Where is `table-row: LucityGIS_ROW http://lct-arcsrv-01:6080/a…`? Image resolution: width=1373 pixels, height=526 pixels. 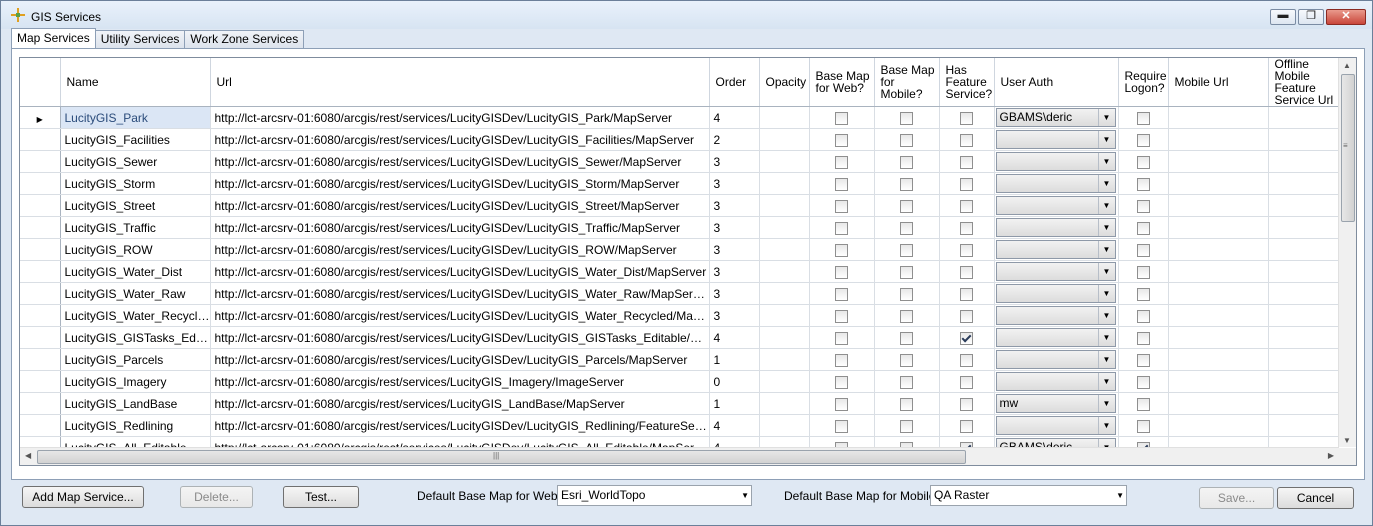 table-row: LucityGIS_ROW http://lct-arcsrv-01:6080/a… is located at coordinates (679, 249).